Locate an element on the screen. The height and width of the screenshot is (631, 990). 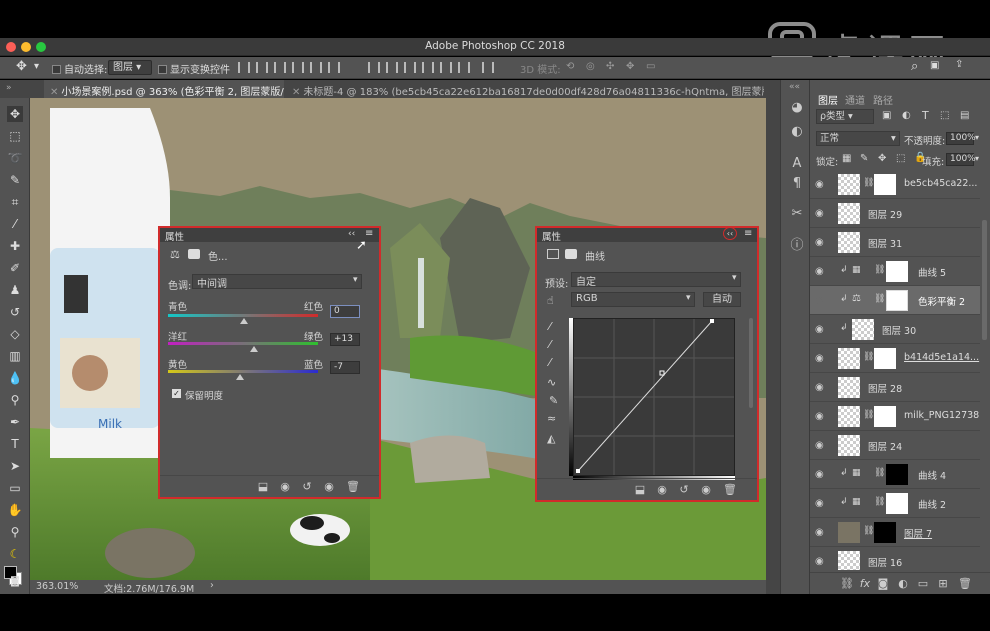
delete-layer-icon: 🗑 is located at coordinates (965, 584).